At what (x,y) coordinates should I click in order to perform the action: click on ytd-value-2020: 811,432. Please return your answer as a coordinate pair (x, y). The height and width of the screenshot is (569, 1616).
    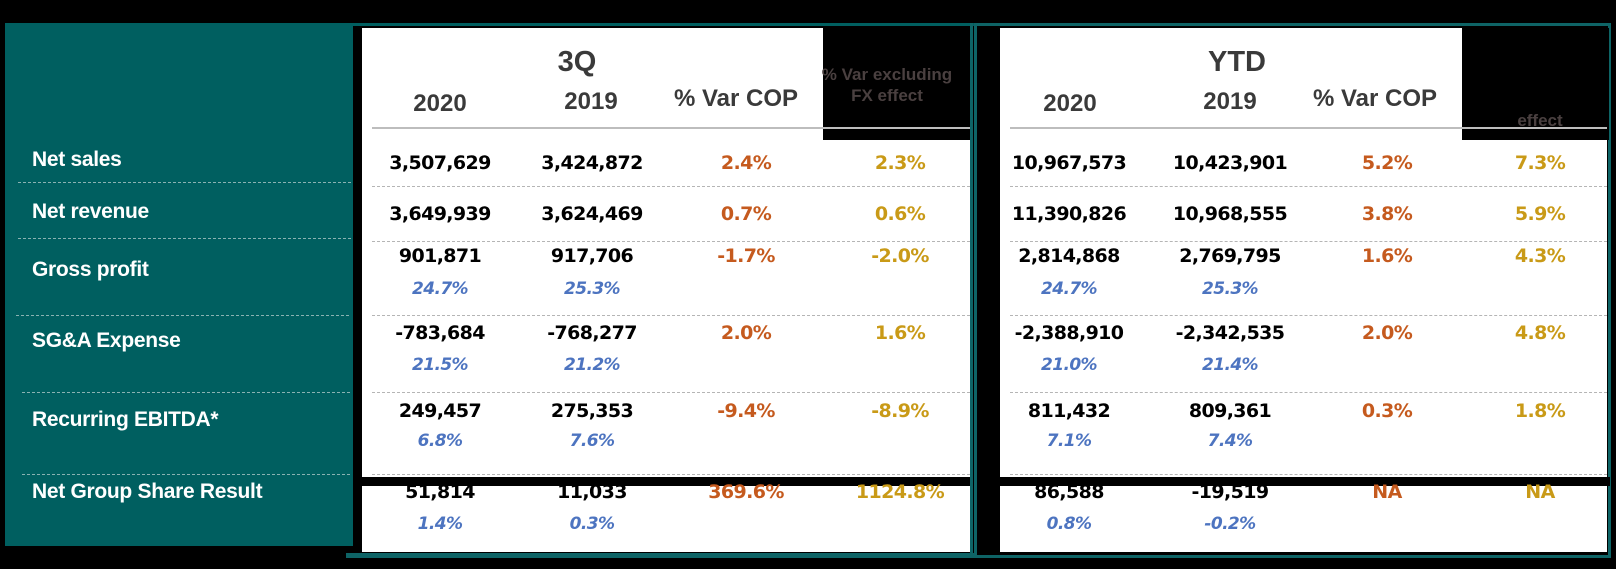
    Looking at the image, I should click on (1069, 411).